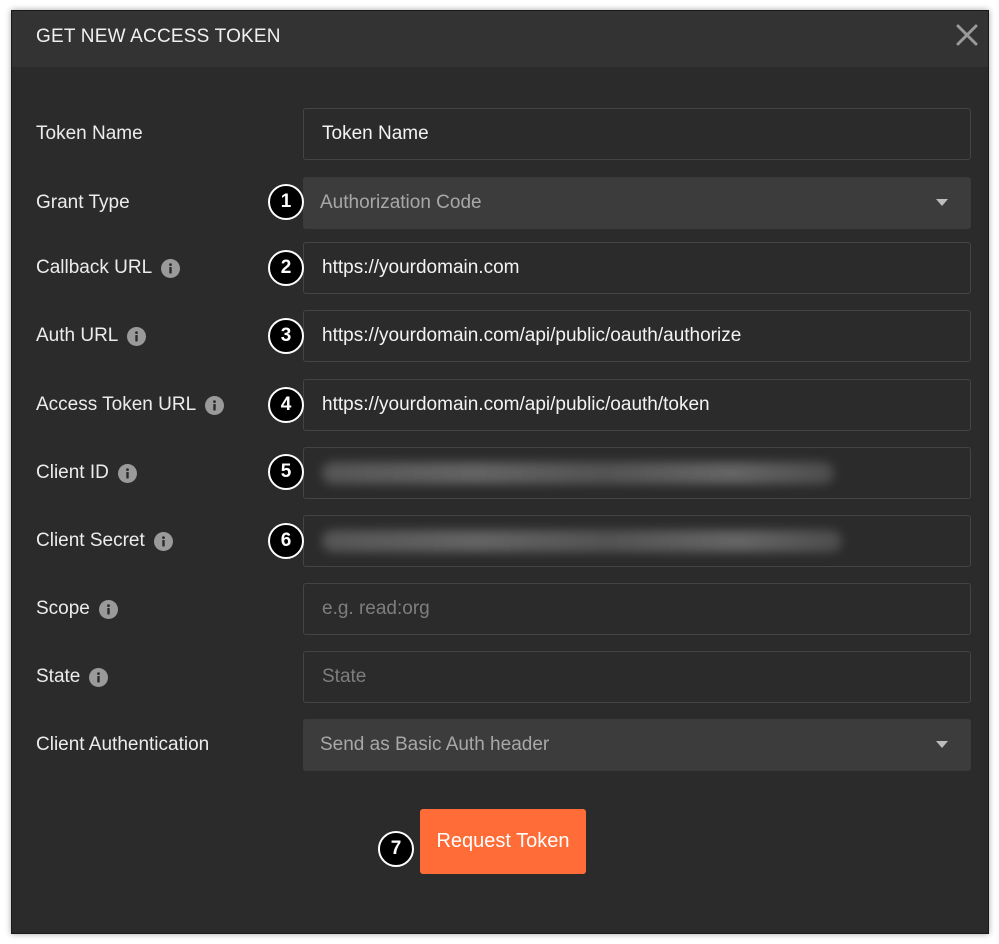  I want to click on row-token-name: Token Name Token Name, so click(500, 134).